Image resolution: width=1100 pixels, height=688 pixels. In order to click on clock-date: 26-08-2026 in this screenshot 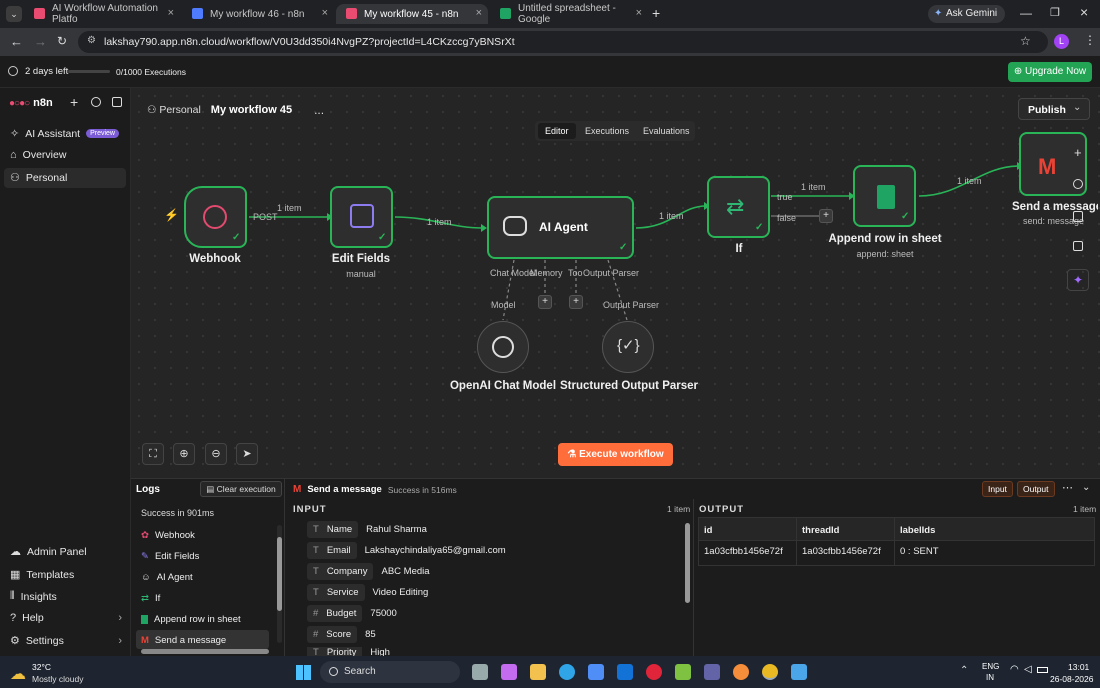, I will do `click(1071, 679)`.